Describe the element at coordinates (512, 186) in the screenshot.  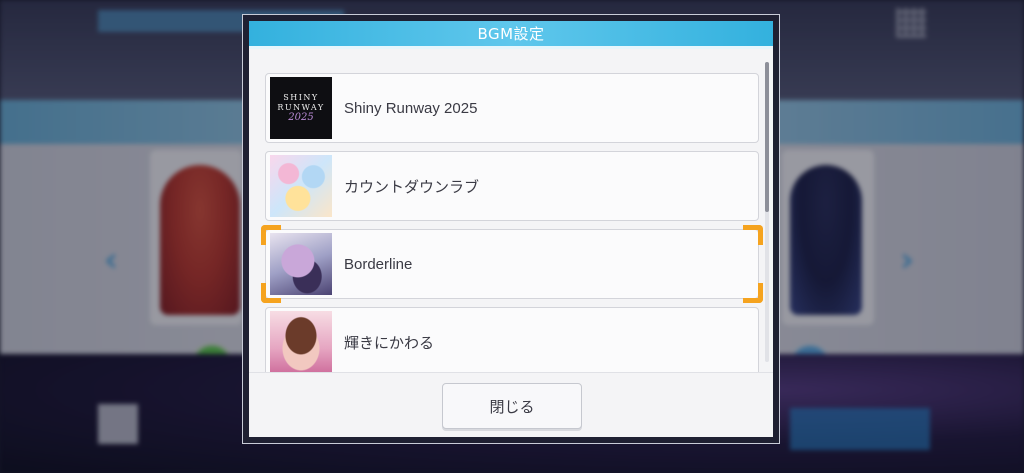
I see `track-item-countdown-love: カウントダウンラブ` at that location.